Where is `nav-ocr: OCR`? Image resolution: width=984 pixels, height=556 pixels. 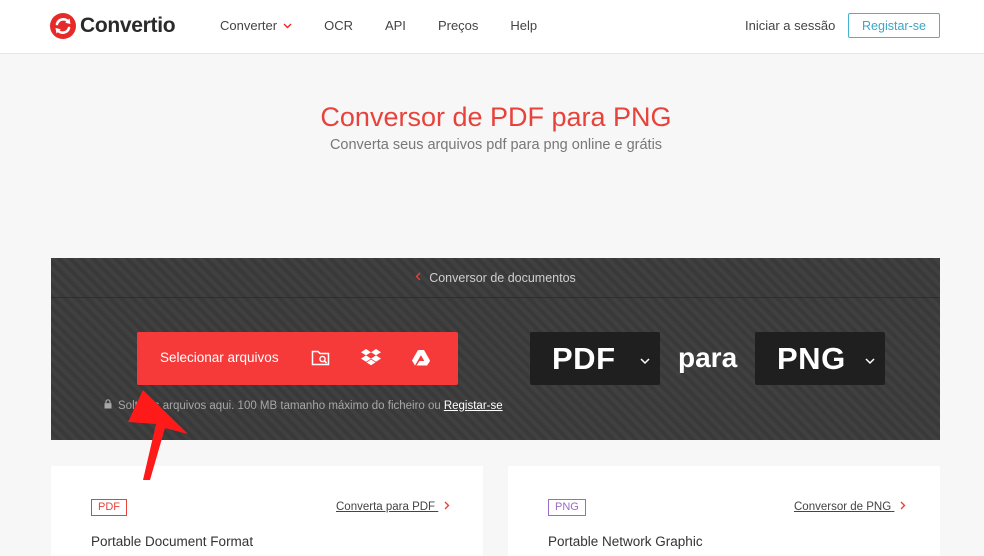 nav-ocr: OCR is located at coordinates (338, 25).